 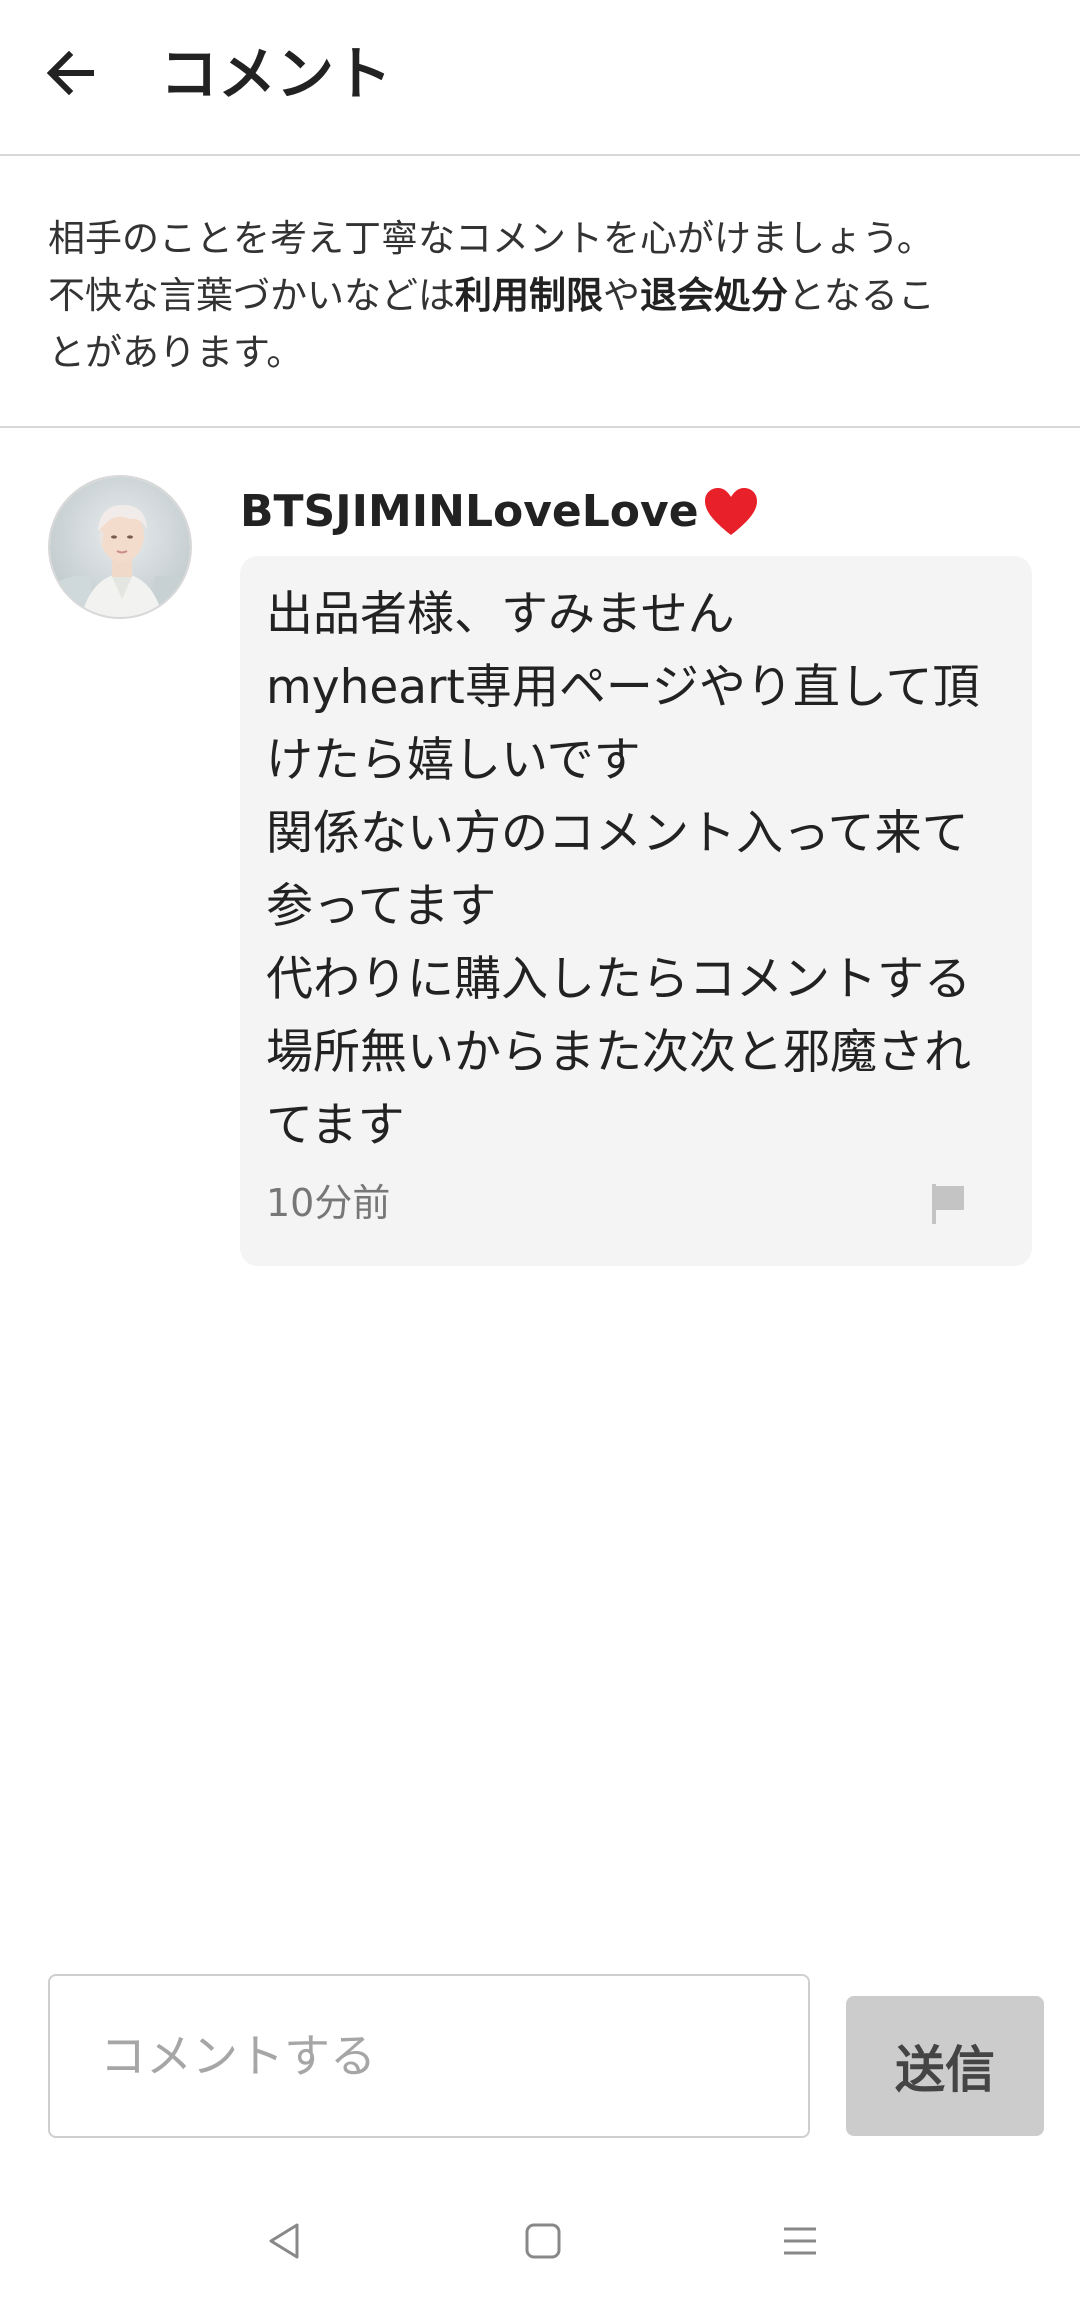 I want to click on notice-bold-withdrawal: 退会処分, so click(x=714, y=295).